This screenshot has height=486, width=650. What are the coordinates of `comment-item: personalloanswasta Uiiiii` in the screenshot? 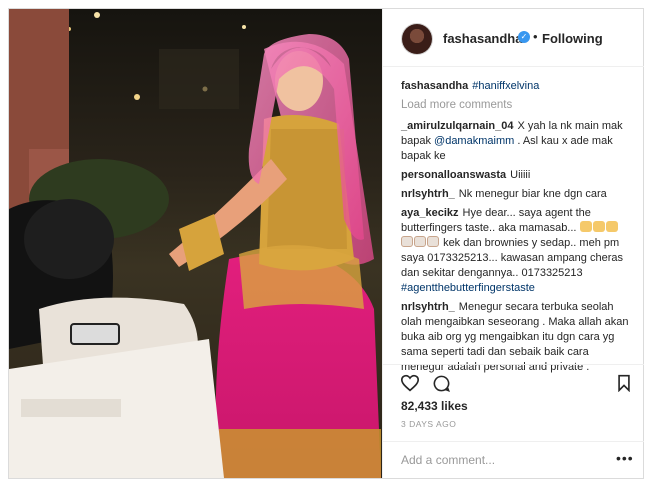 It's located at (515, 175).